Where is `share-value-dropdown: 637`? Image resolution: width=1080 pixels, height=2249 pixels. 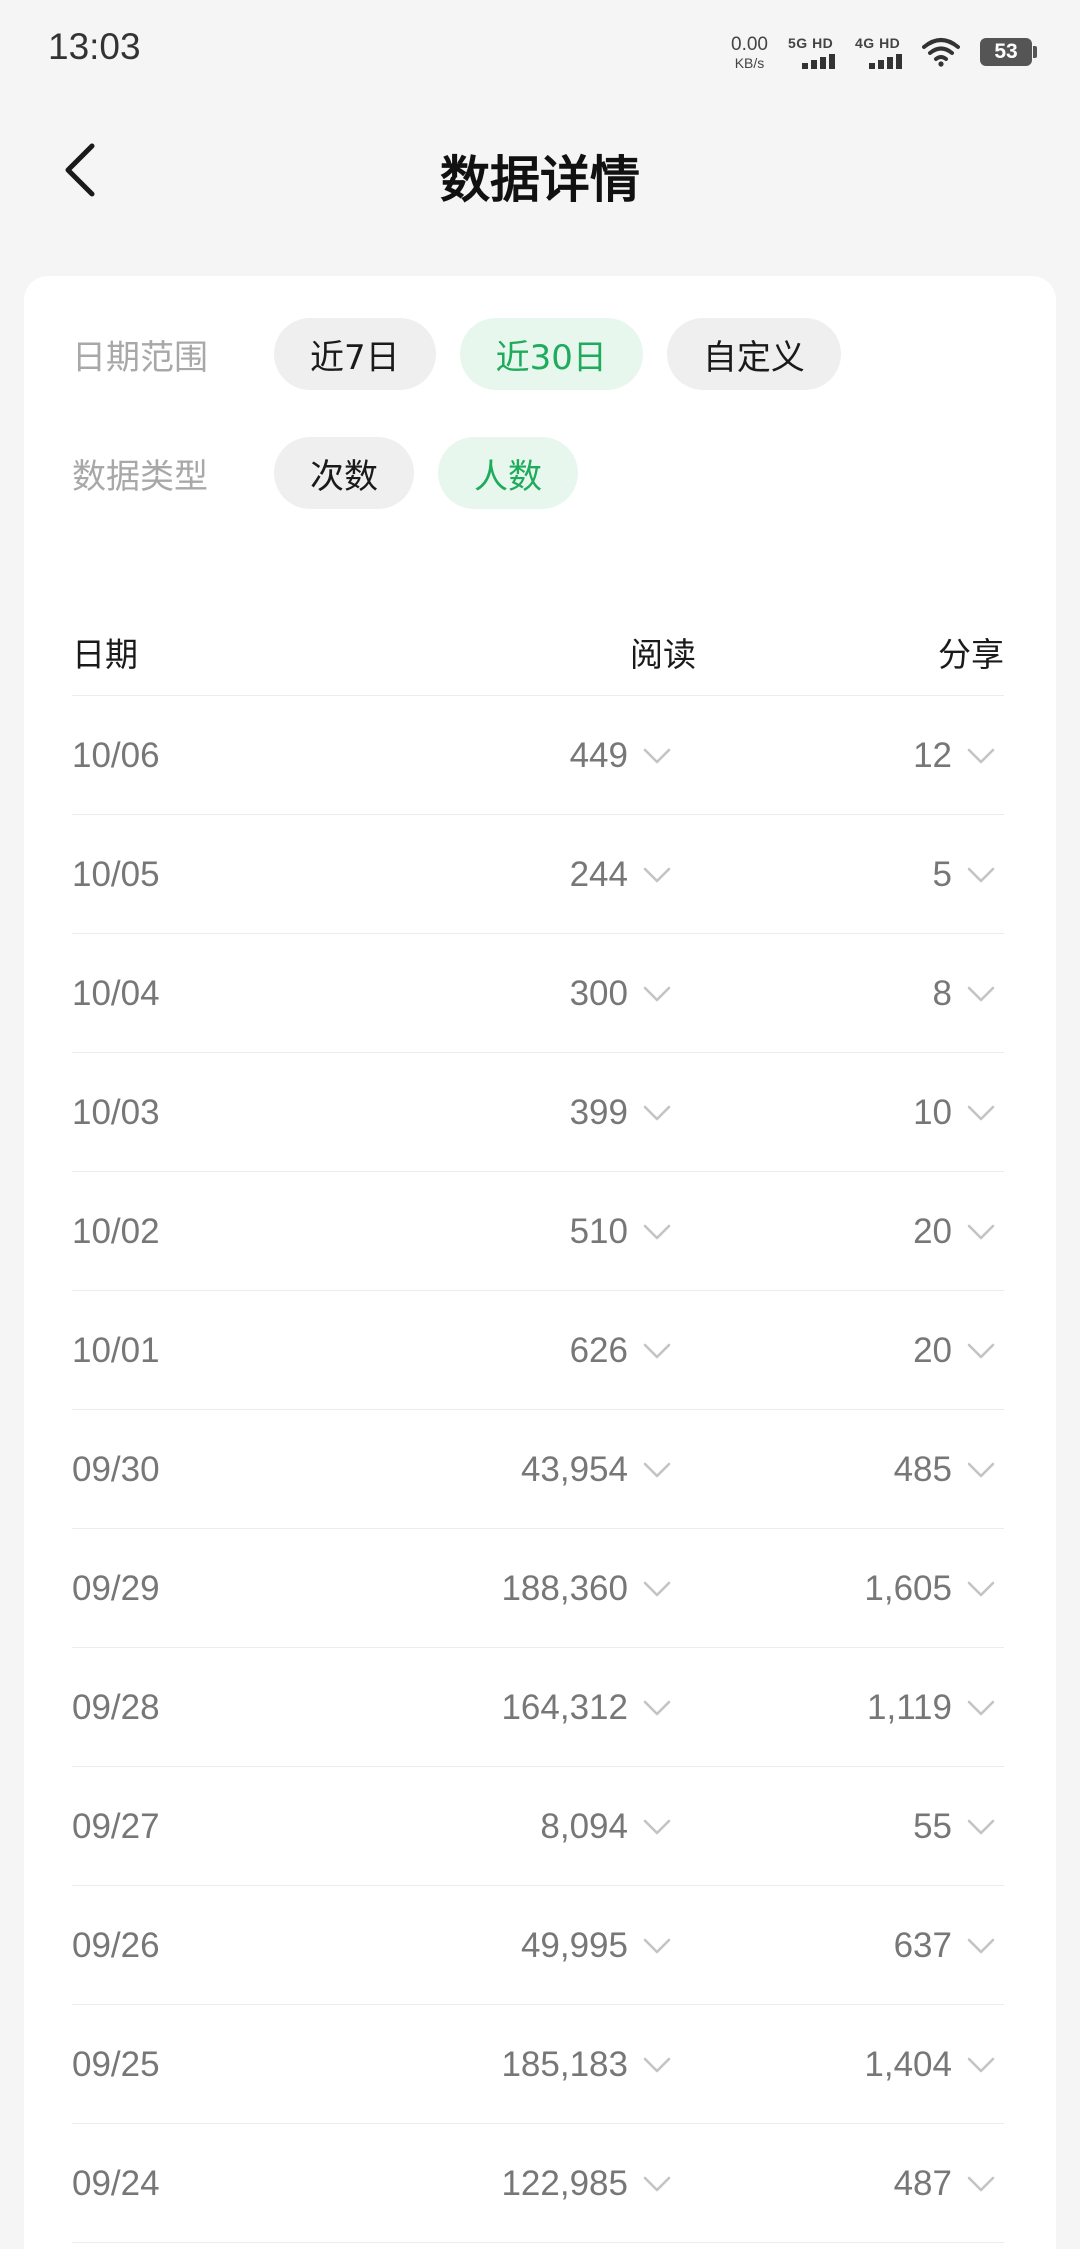 share-value-dropdown: 637 is located at coordinates (949, 1946).